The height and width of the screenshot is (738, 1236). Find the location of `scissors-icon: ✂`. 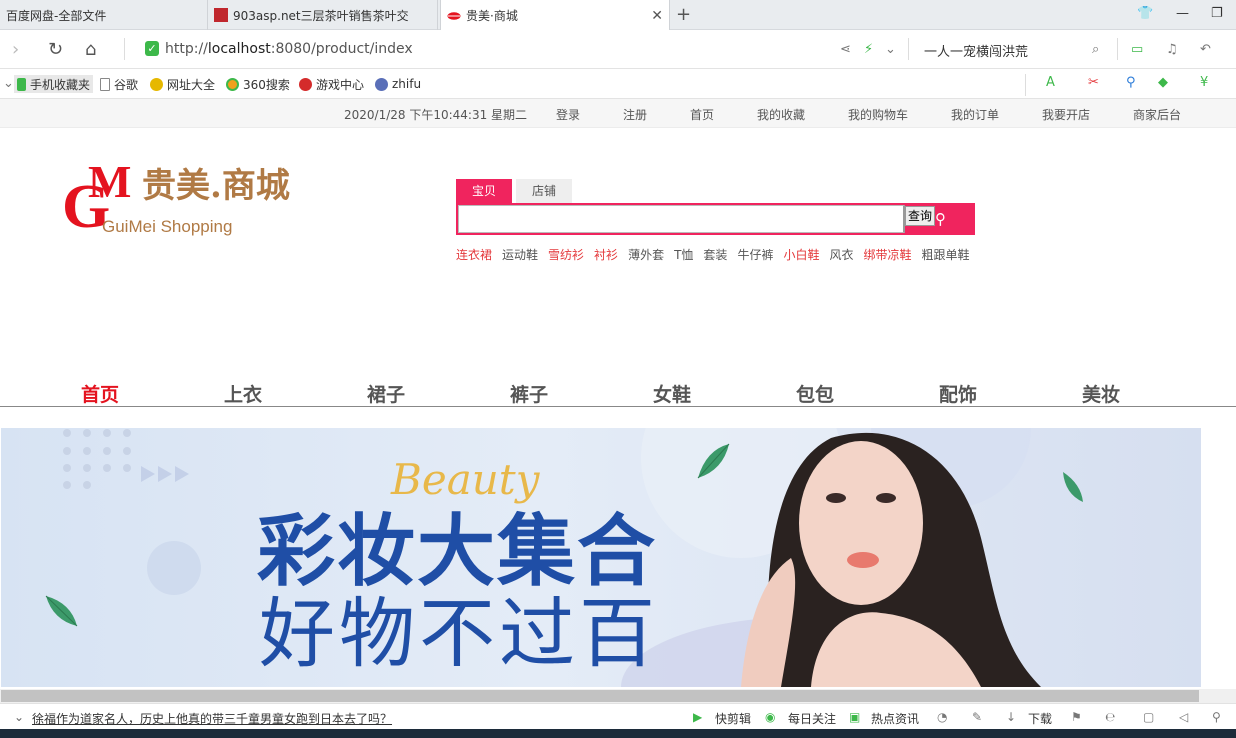

scissors-icon: ✂ is located at coordinates (1093, 82).